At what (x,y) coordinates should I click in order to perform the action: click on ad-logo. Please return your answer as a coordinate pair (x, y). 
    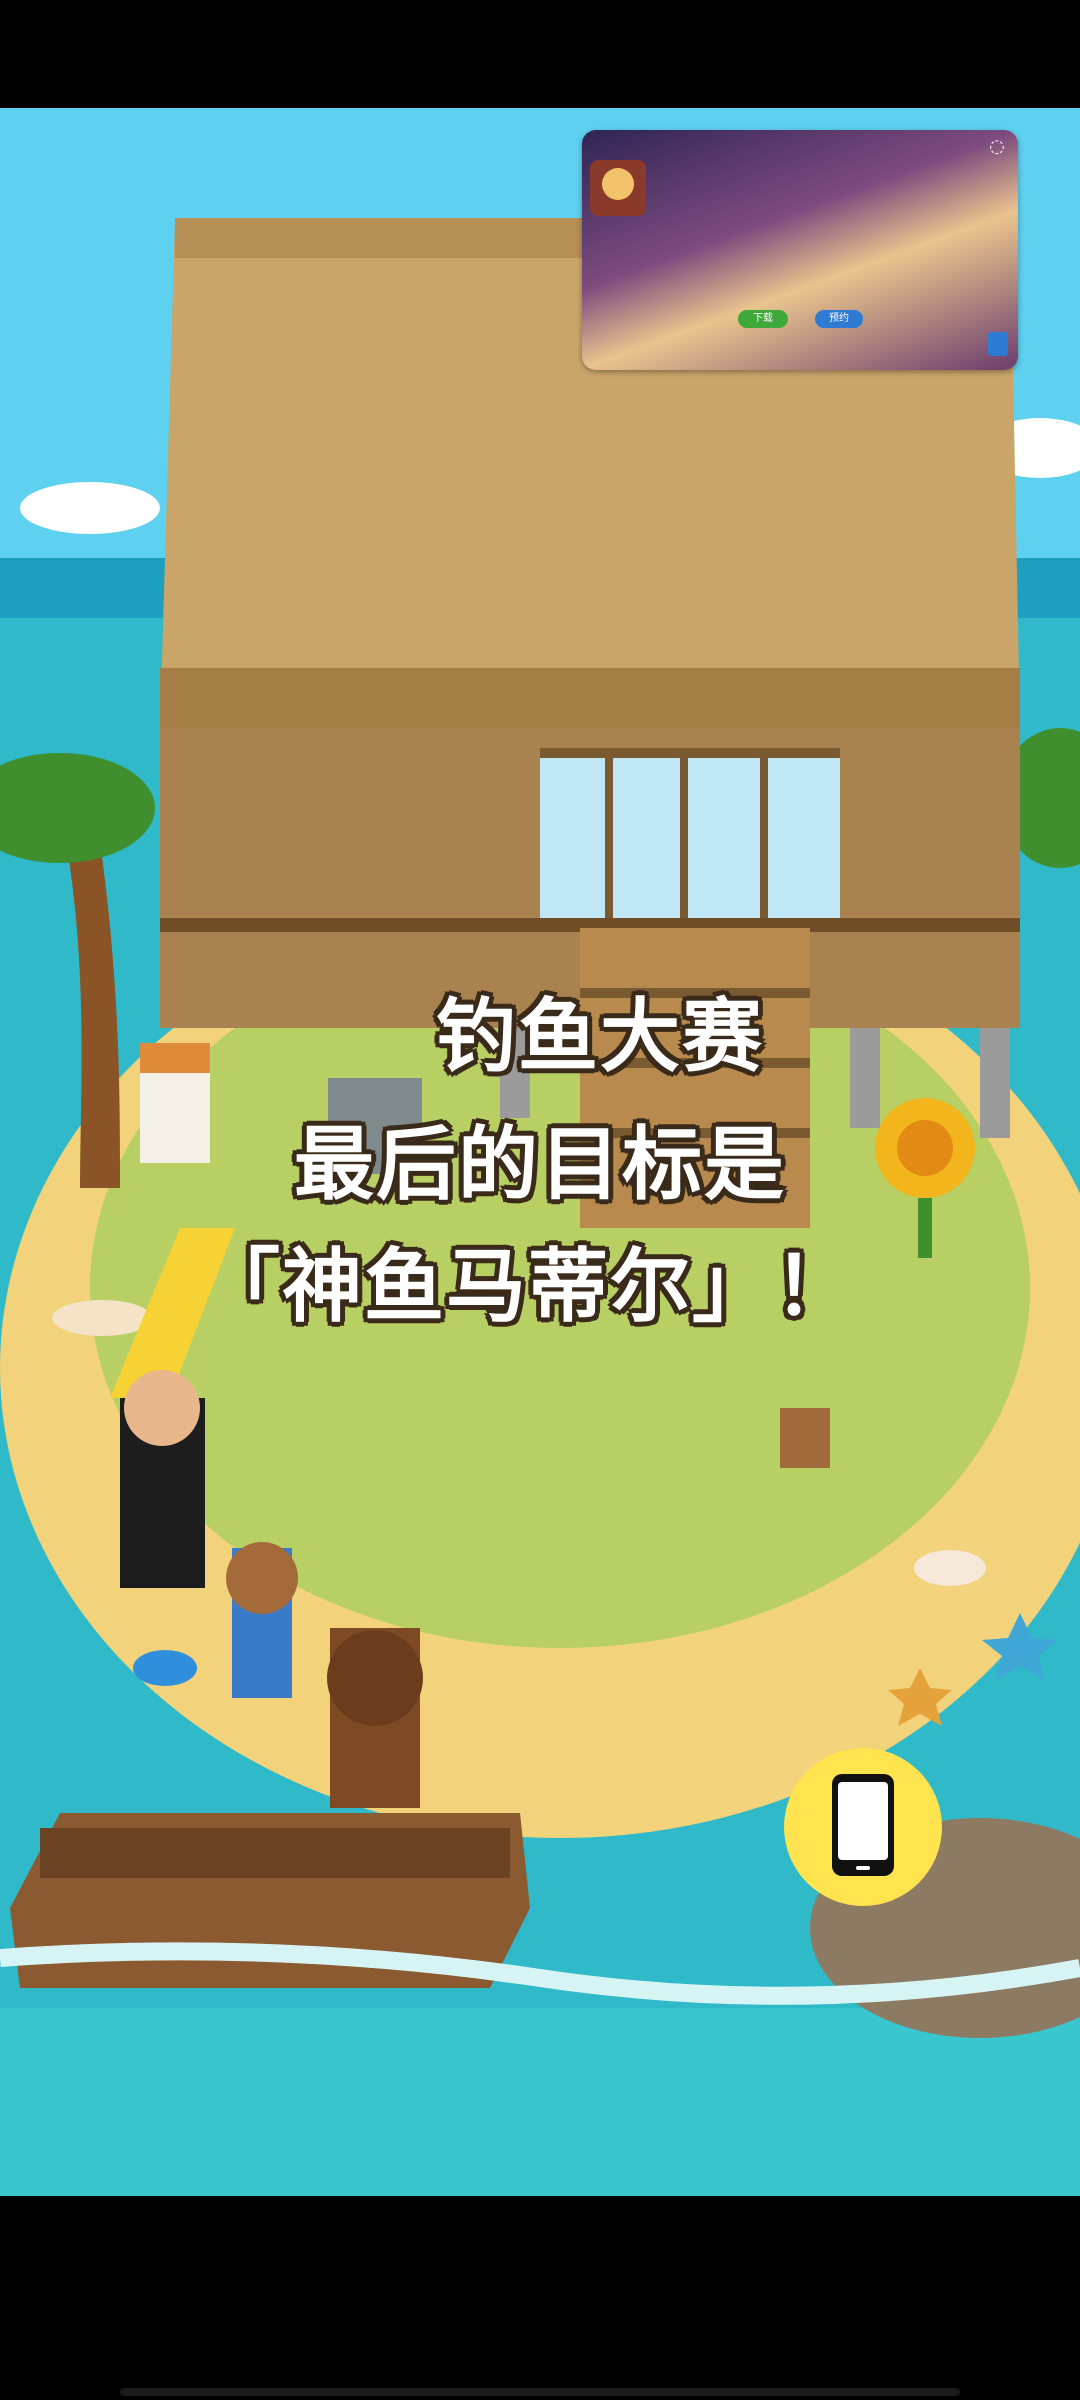
    Looking at the image, I should click on (618, 188).